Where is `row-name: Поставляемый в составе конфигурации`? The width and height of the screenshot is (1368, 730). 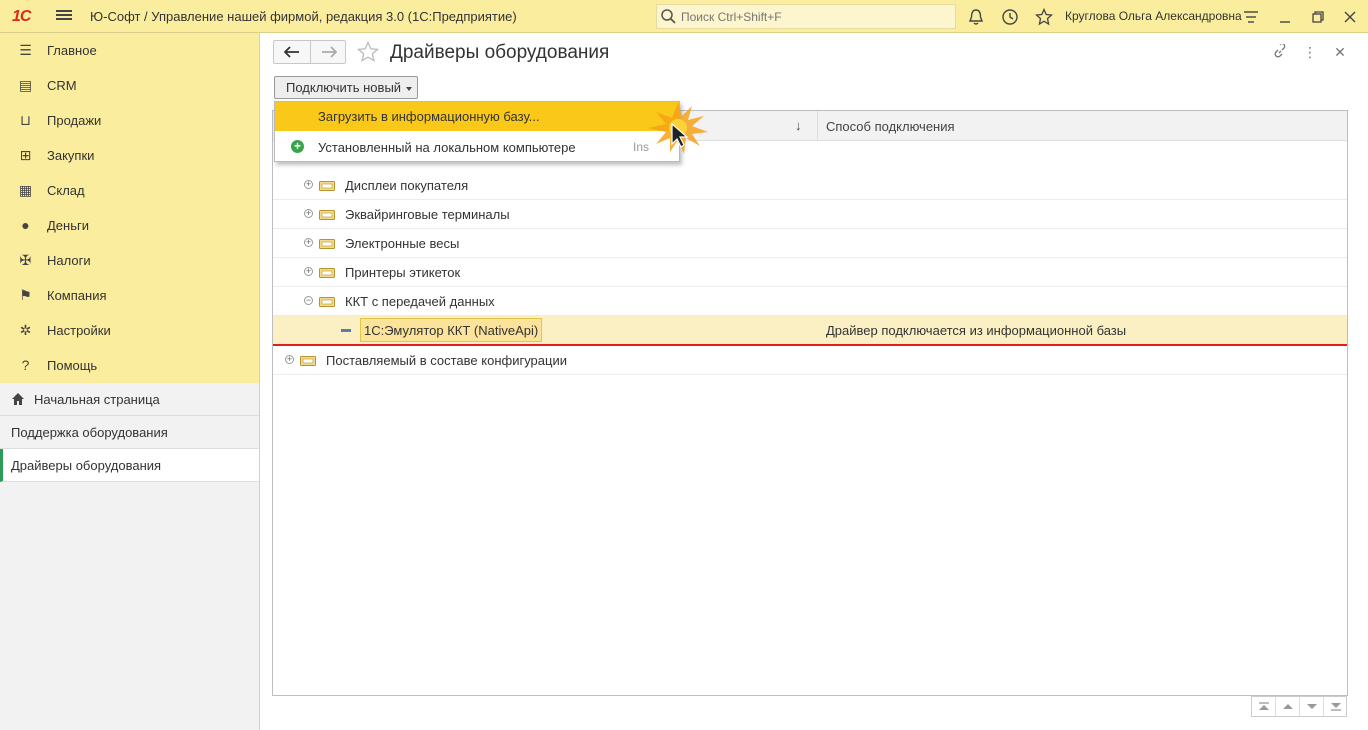 row-name: Поставляемый в составе конфигурации is located at coordinates (446, 360).